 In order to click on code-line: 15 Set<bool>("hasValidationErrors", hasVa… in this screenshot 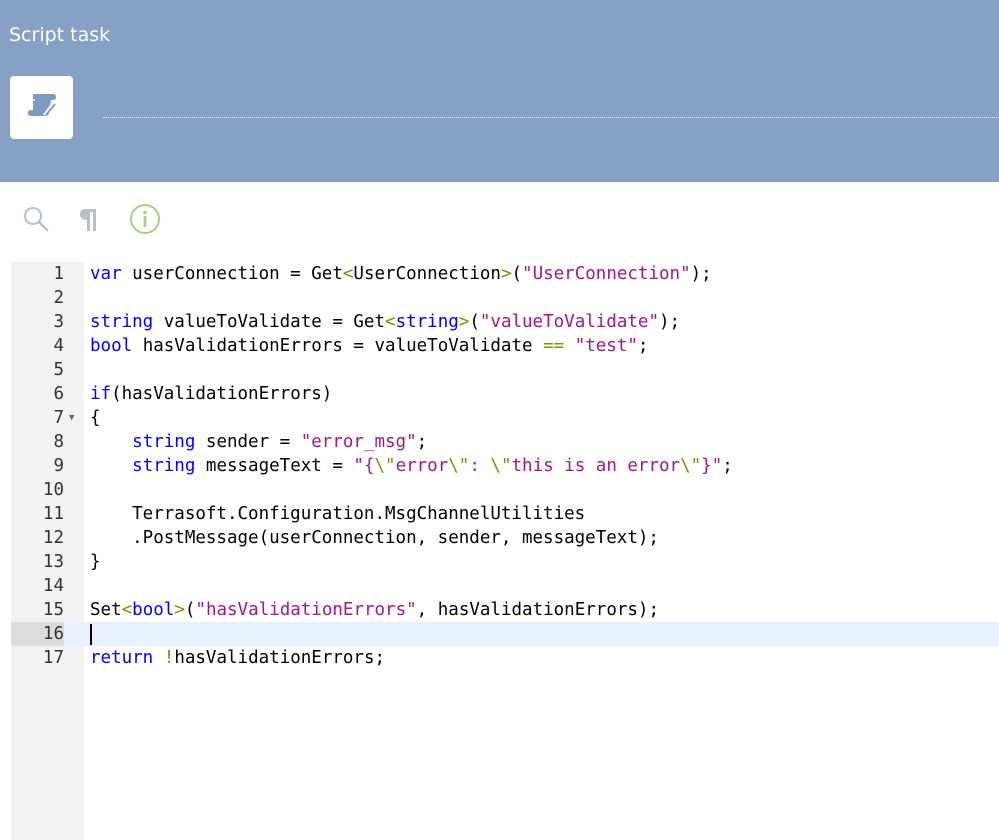, I will do `click(505, 610)`.